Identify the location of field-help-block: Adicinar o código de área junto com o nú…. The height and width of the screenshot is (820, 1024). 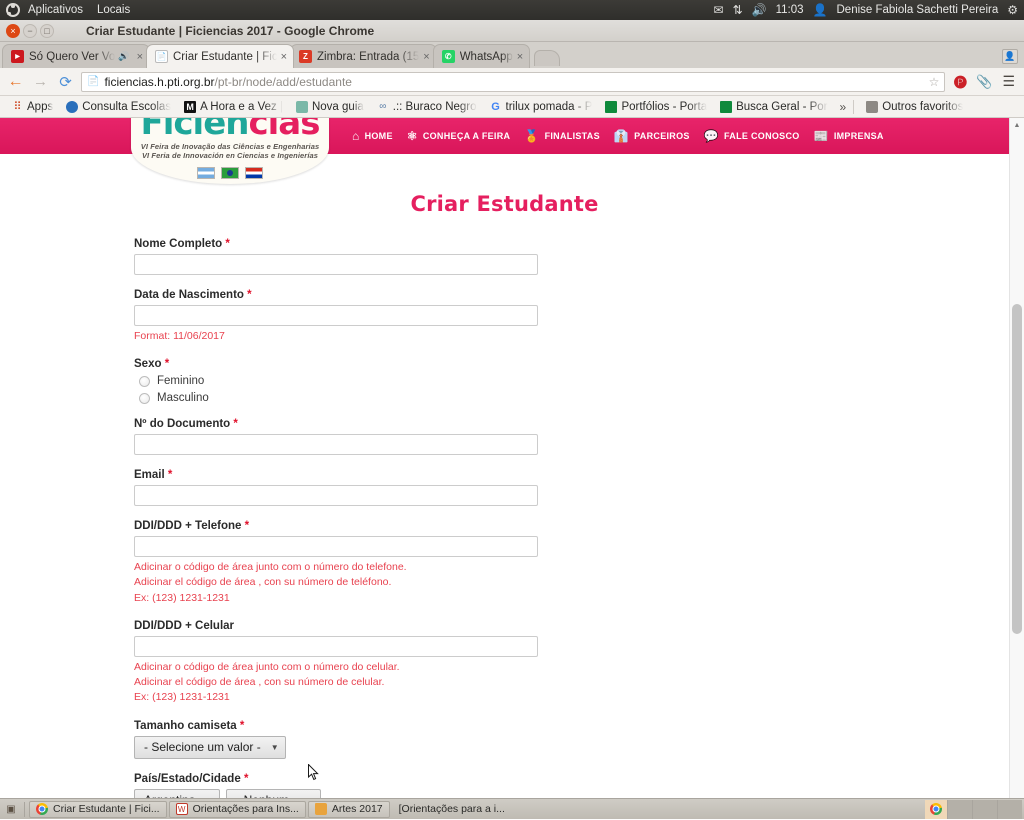
(454, 583).